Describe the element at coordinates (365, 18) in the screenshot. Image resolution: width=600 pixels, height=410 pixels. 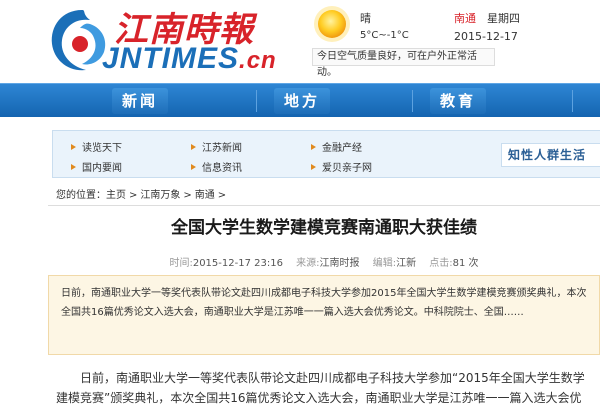
I see `weather-condition: 晴` at that location.